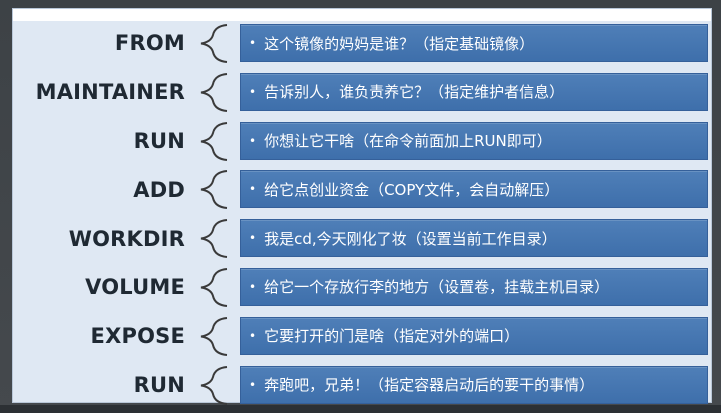 The image size is (721, 413). I want to click on instruction-description-box: • 它要打开的门是啥（指定对外的端口）, so click(474, 335).